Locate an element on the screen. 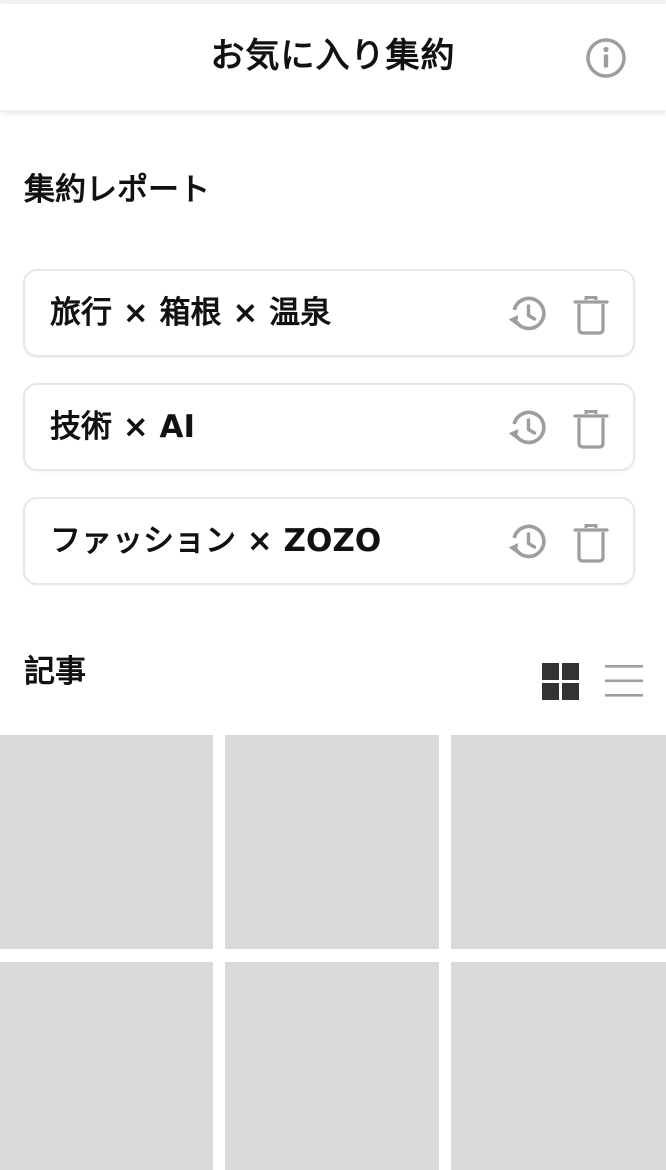  page-title: お気に入り集約 is located at coordinates (333, 56).